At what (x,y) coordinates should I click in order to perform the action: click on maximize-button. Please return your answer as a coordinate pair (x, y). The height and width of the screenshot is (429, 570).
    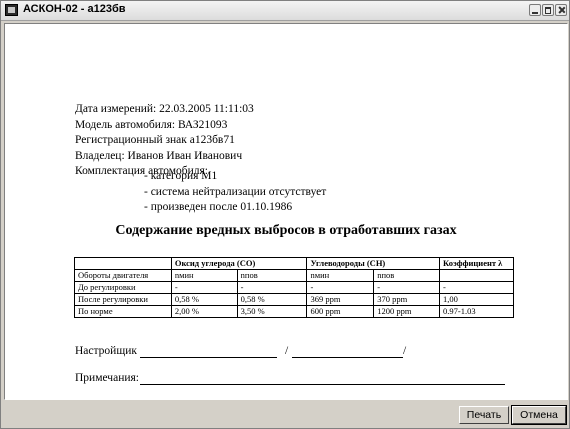
    Looking at the image, I should click on (548, 10).